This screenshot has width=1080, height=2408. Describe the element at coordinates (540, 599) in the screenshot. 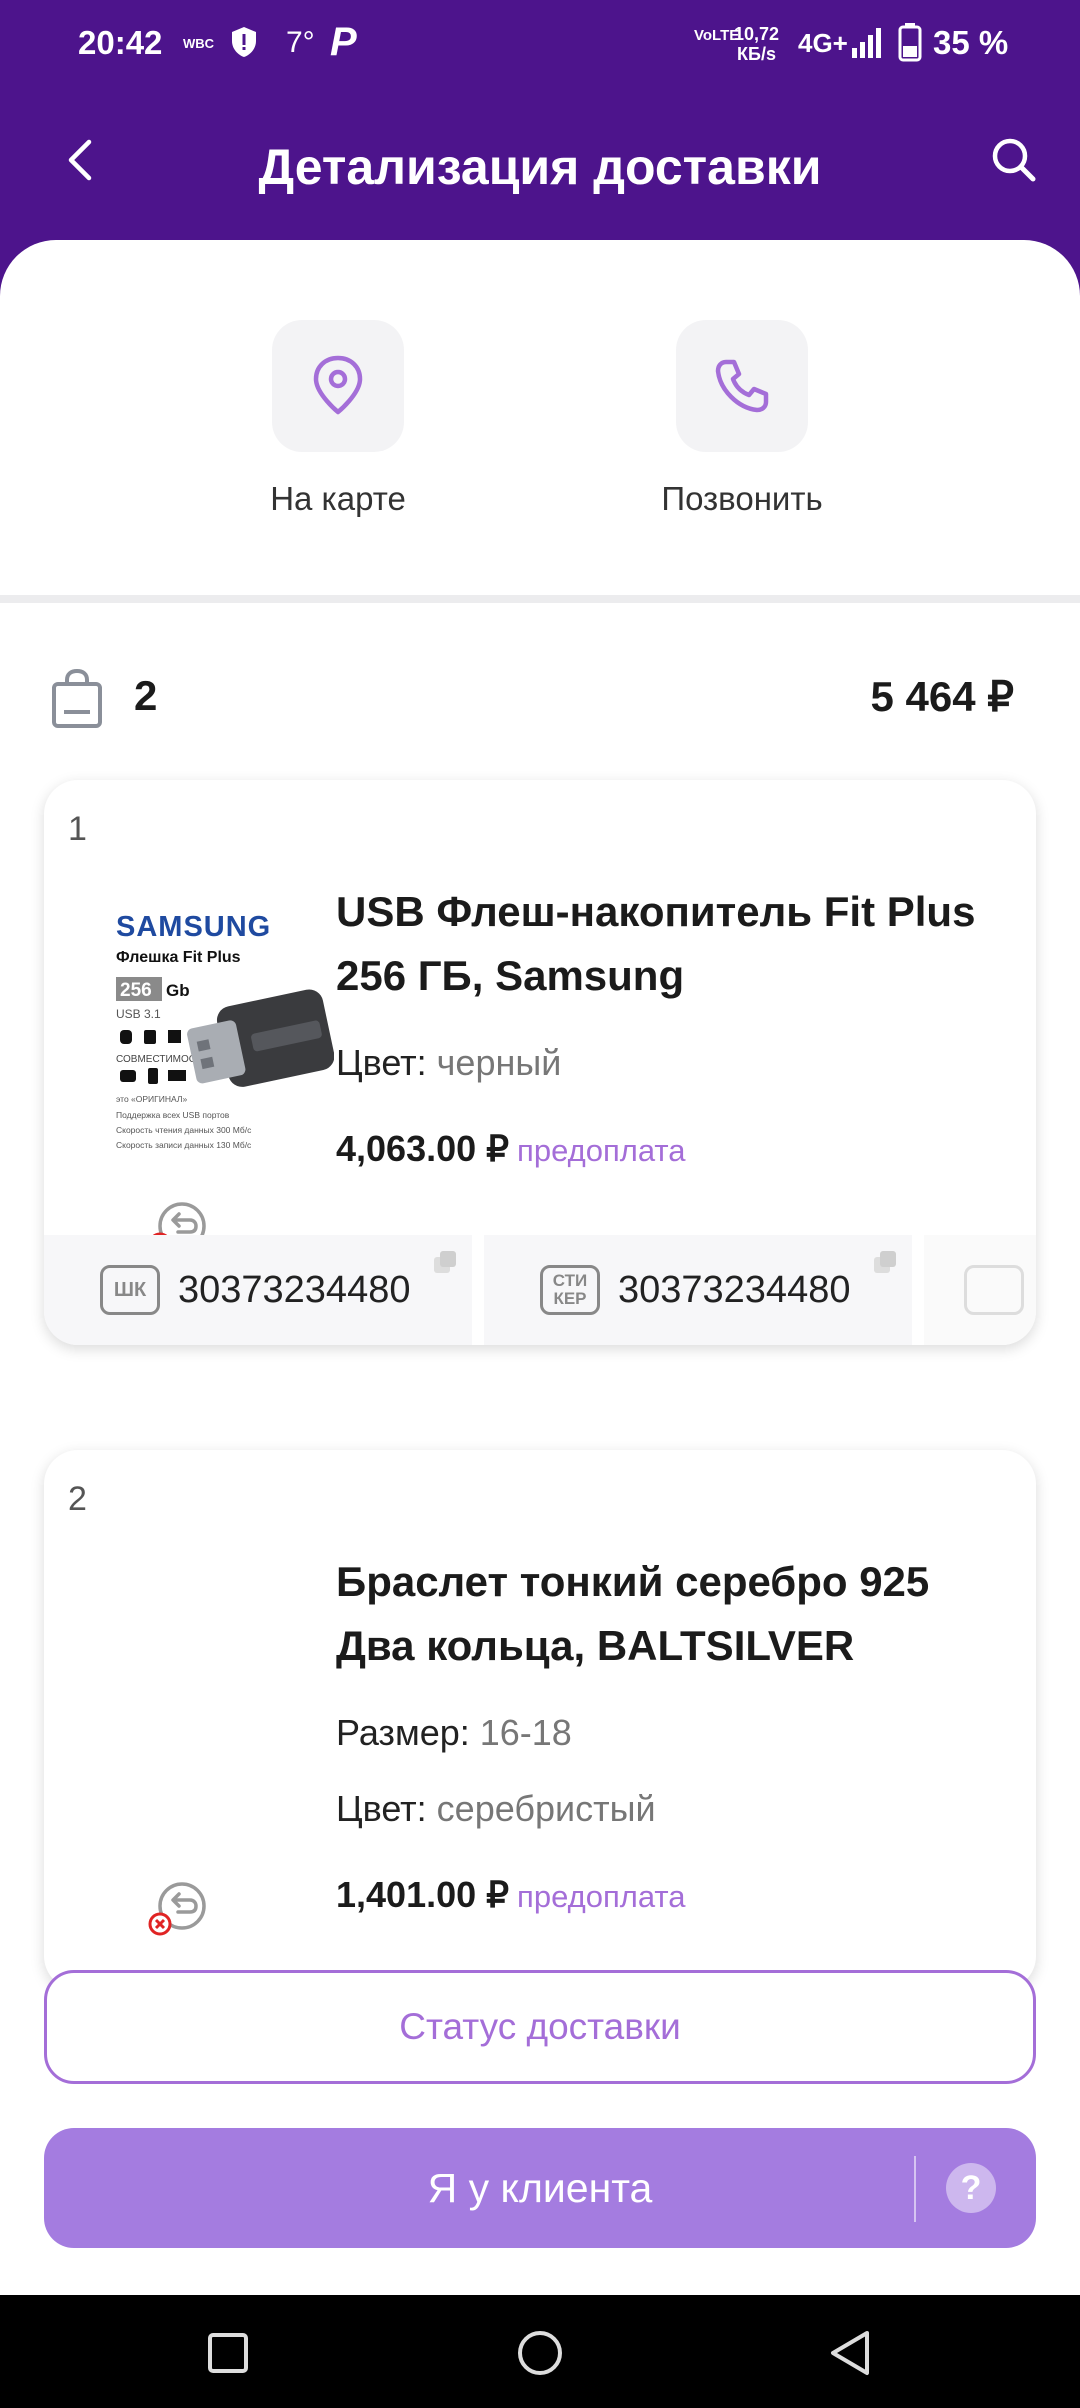

I see `section-divider` at that location.